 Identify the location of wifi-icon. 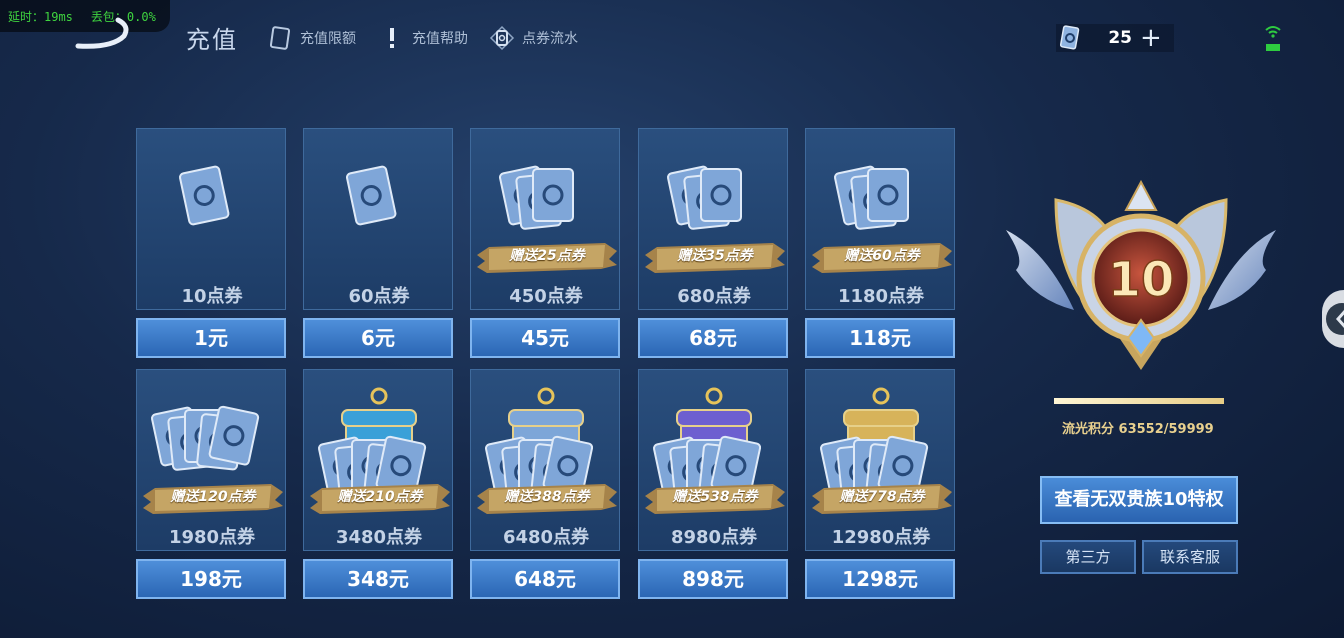
(1273, 38).